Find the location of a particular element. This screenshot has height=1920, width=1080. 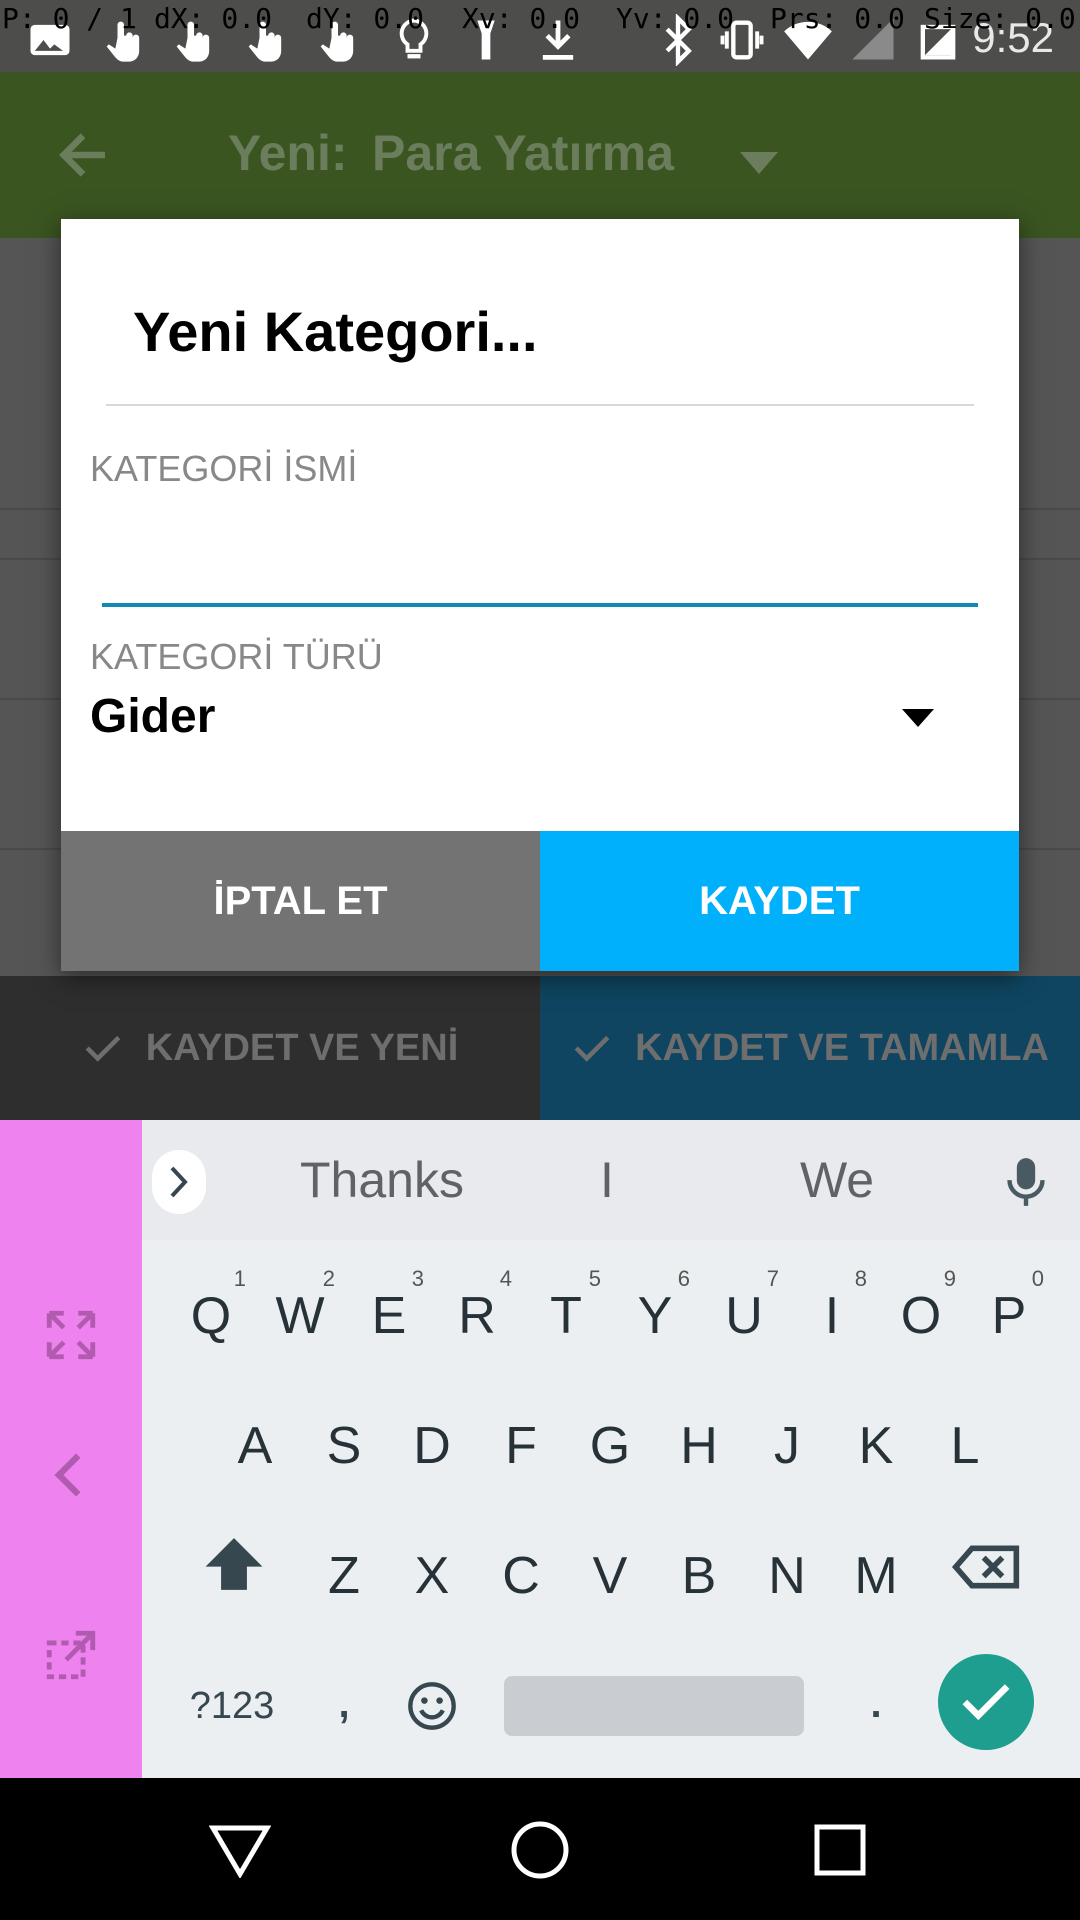

key-a: A is located at coordinates (255, 1446).